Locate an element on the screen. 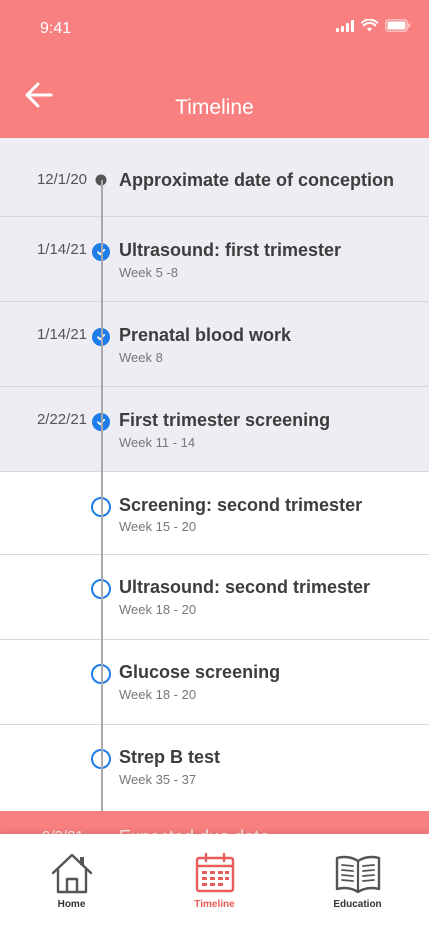 The image size is (429, 931). status-icons is located at coordinates (373, 25).